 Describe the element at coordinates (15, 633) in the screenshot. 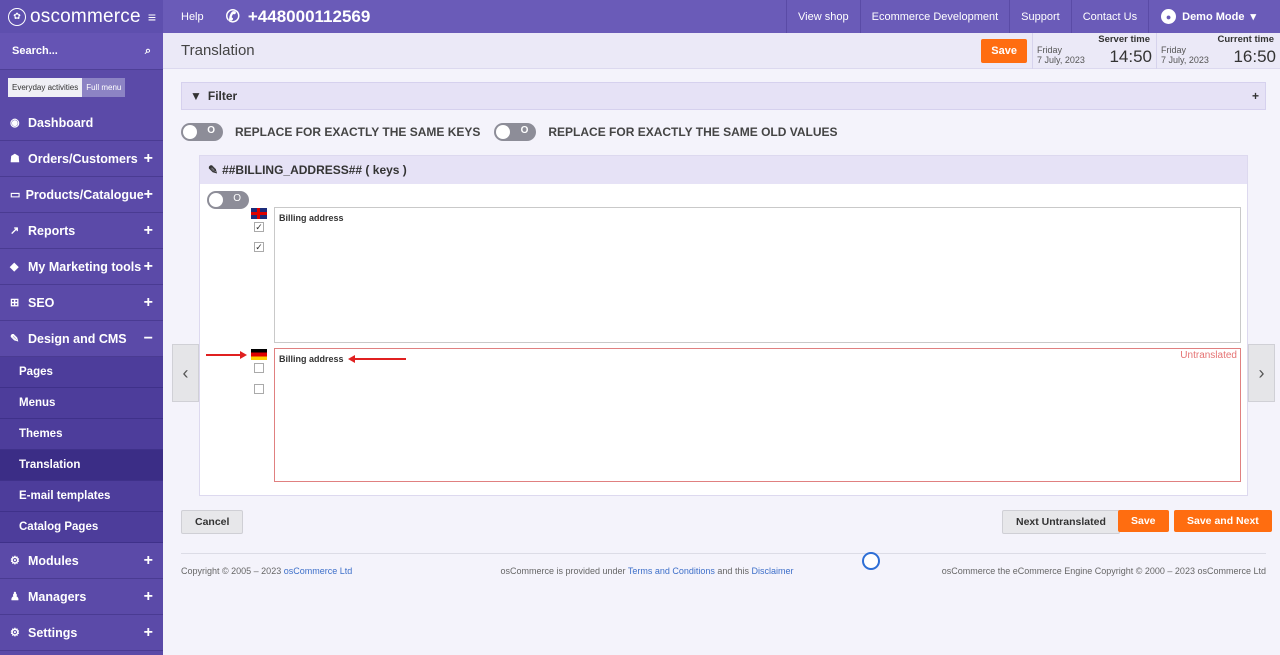

I see `settings-icon: ⚙` at that location.